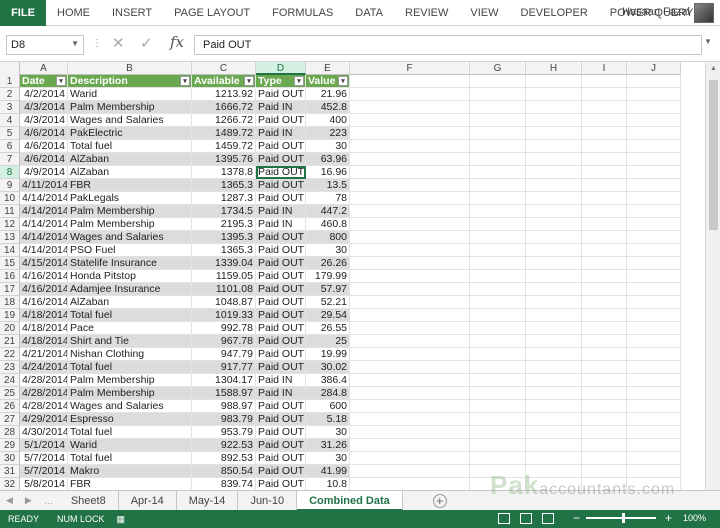 This screenshot has width=720, height=528. What do you see at coordinates (224, 237) in the screenshot?
I see `table-cell: 1395.3` at bounding box center [224, 237].